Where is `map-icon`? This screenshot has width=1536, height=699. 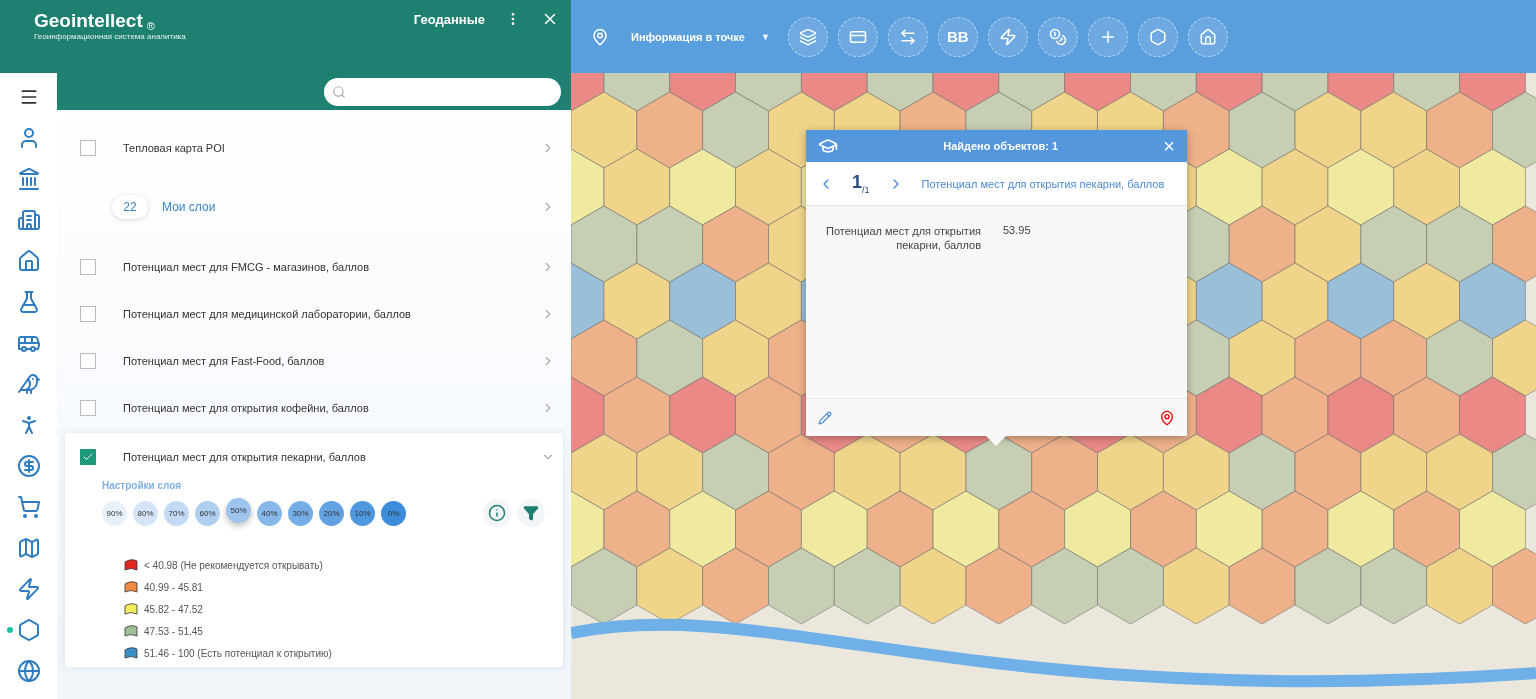 map-icon is located at coordinates (28, 548).